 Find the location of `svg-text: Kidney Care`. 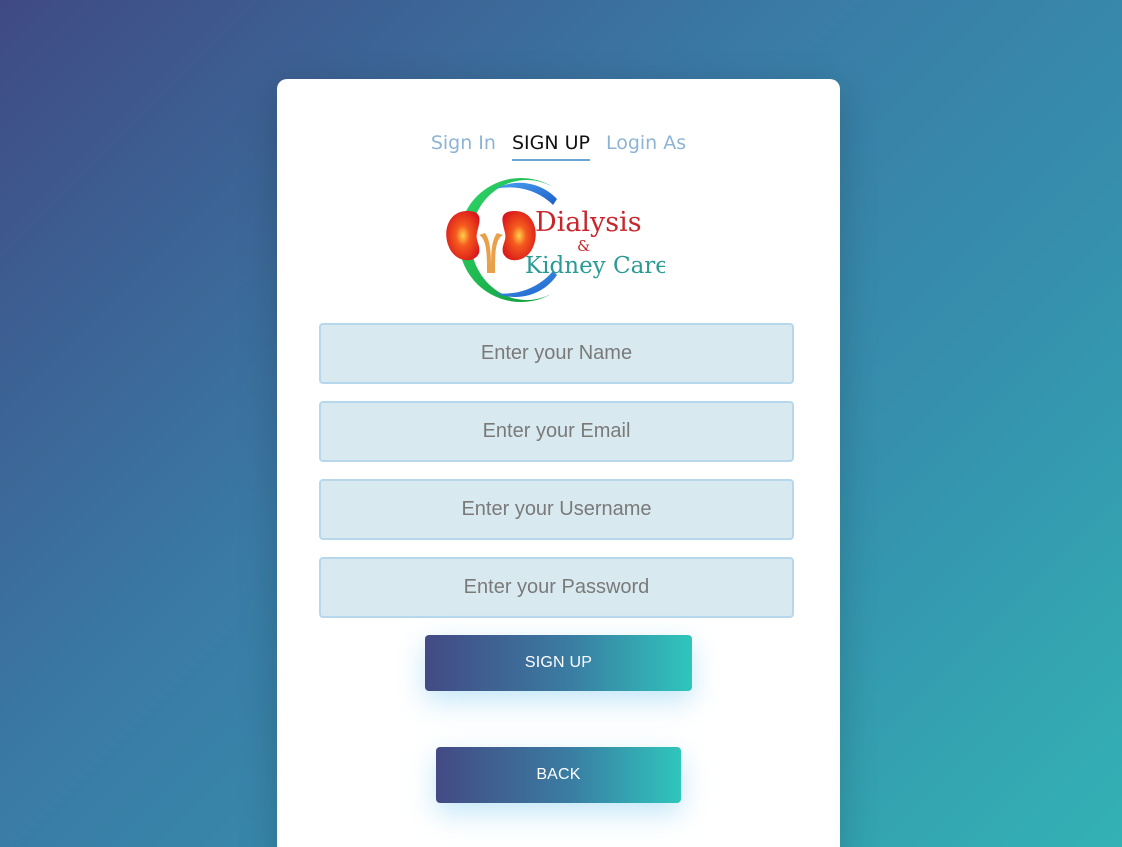

svg-text: Kidney Care is located at coordinates (595, 266).